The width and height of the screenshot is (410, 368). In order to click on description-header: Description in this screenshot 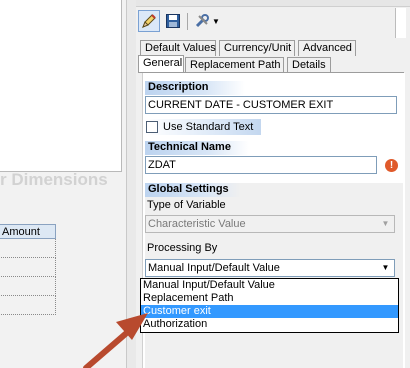, I will do `click(195, 88)`.